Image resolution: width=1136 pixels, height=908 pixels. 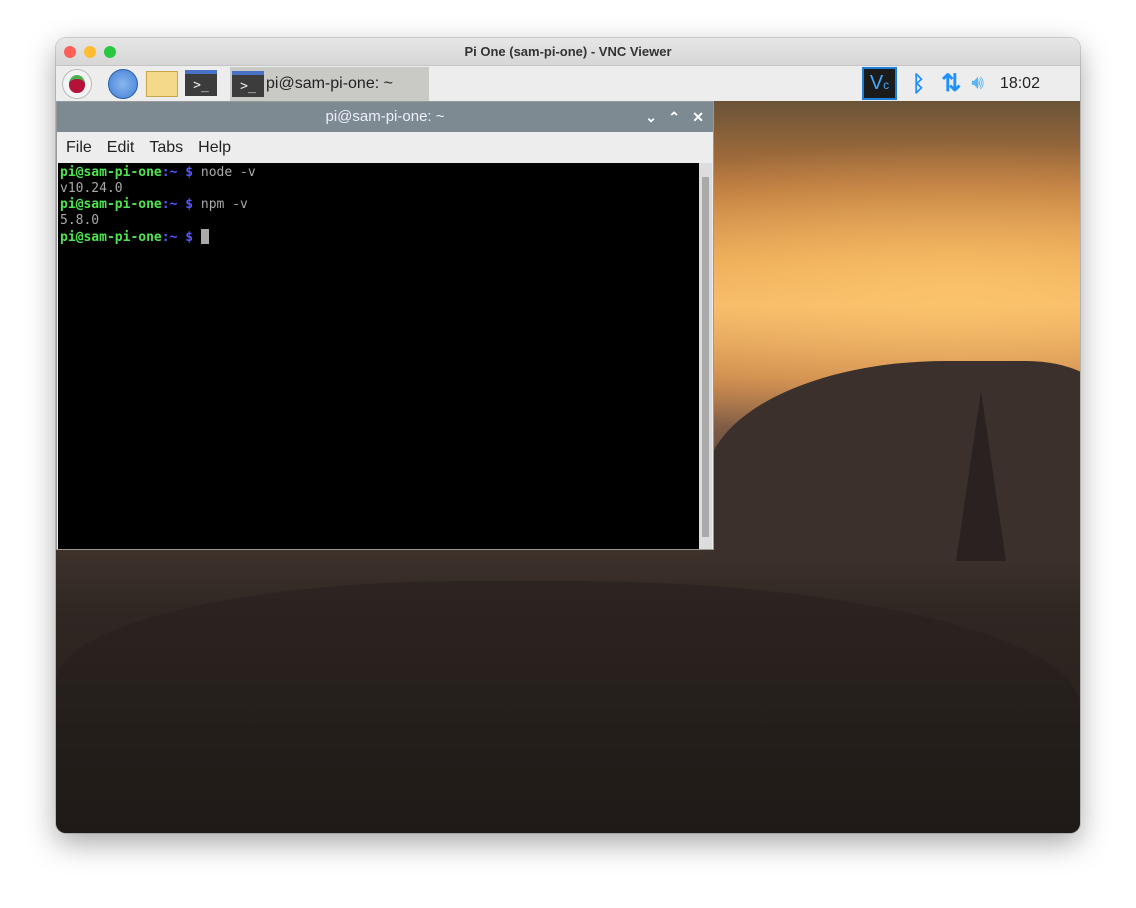 I want to click on terminal-line: pi@sam-pi-one:~ $ npm -v, so click(x=154, y=204).